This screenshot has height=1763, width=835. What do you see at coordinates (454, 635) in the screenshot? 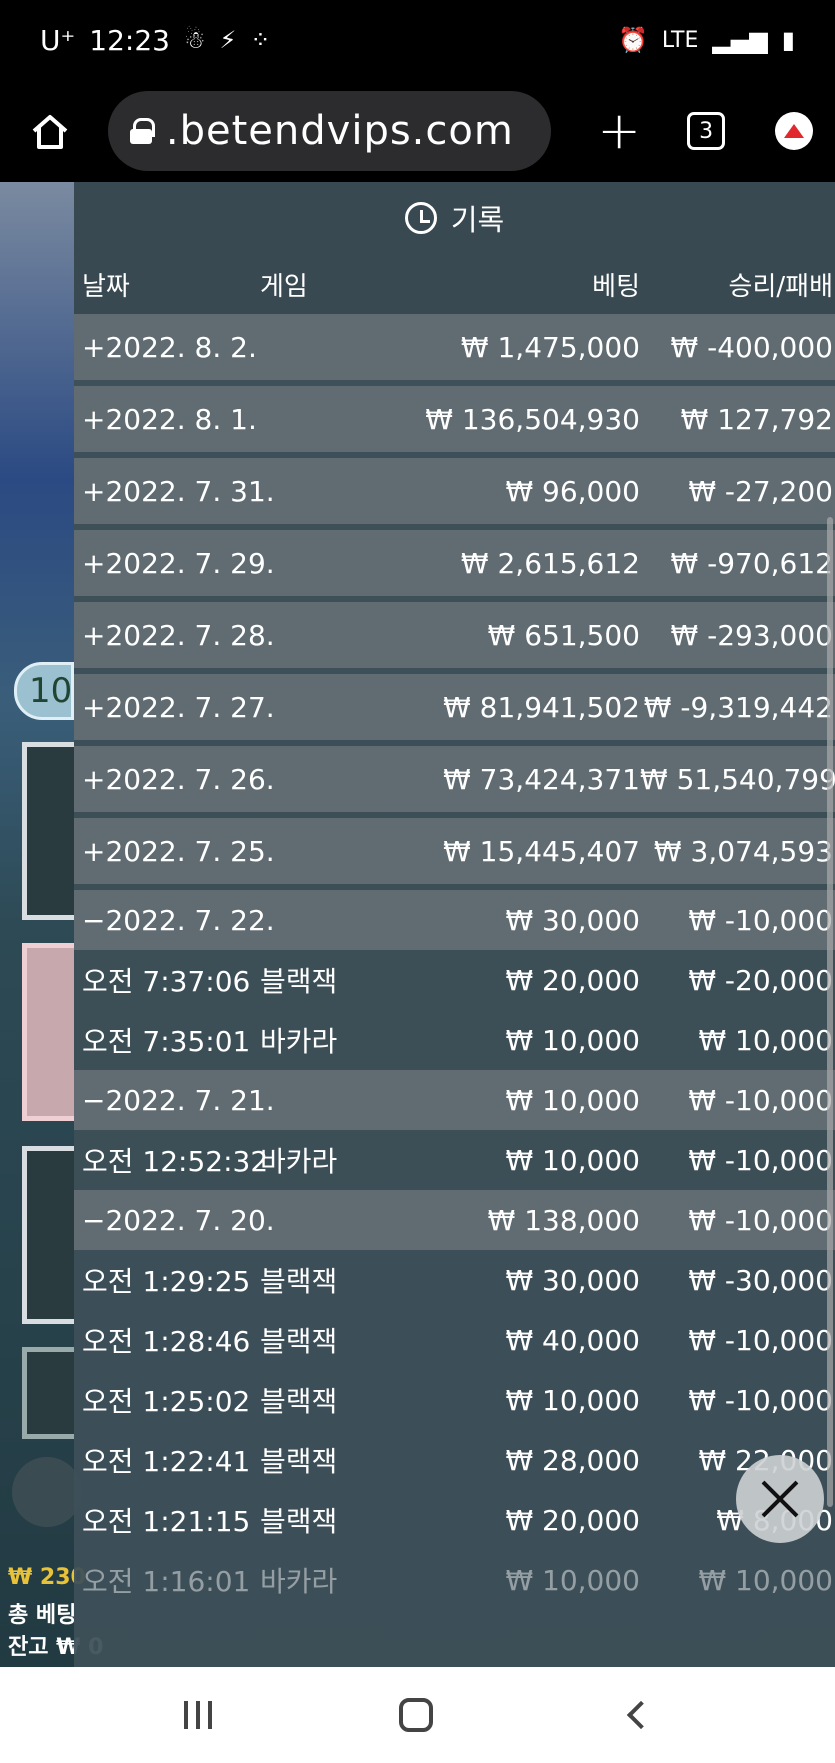
I see `history-date-row: +2022. 7. 28. ₩ 651,500 ₩ -293,000` at bounding box center [454, 635].